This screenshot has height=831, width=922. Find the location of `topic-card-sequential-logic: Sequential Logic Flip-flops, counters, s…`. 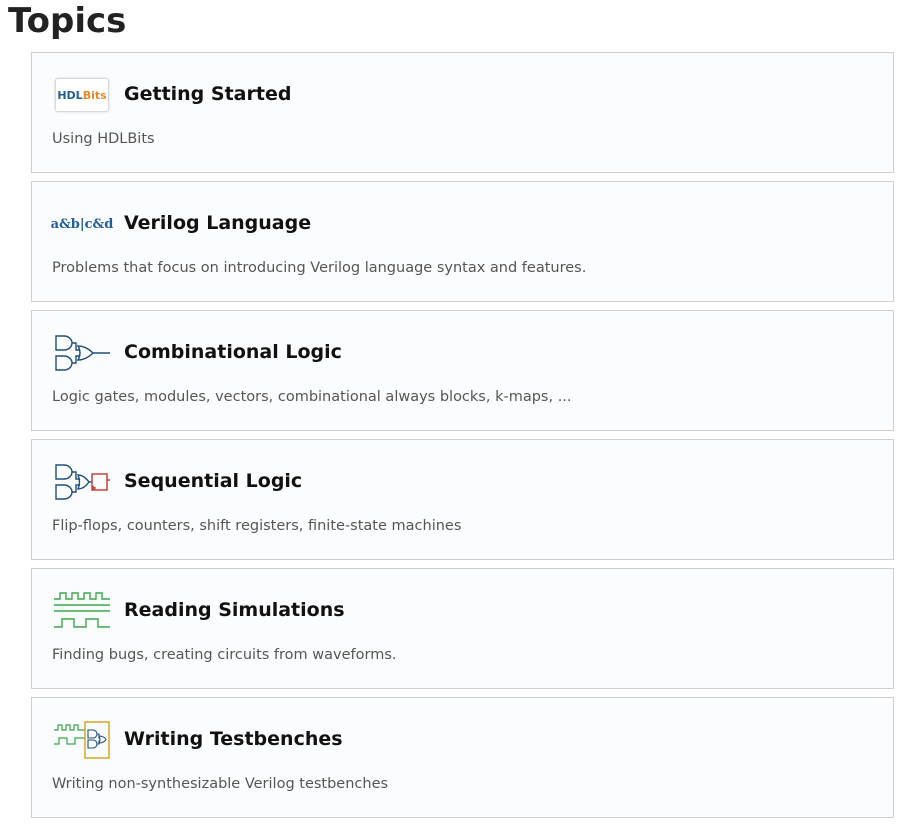

topic-card-sequential-logic: Sequential Logic Flip-flops, counters, s… is located at coordinates (462, 499).